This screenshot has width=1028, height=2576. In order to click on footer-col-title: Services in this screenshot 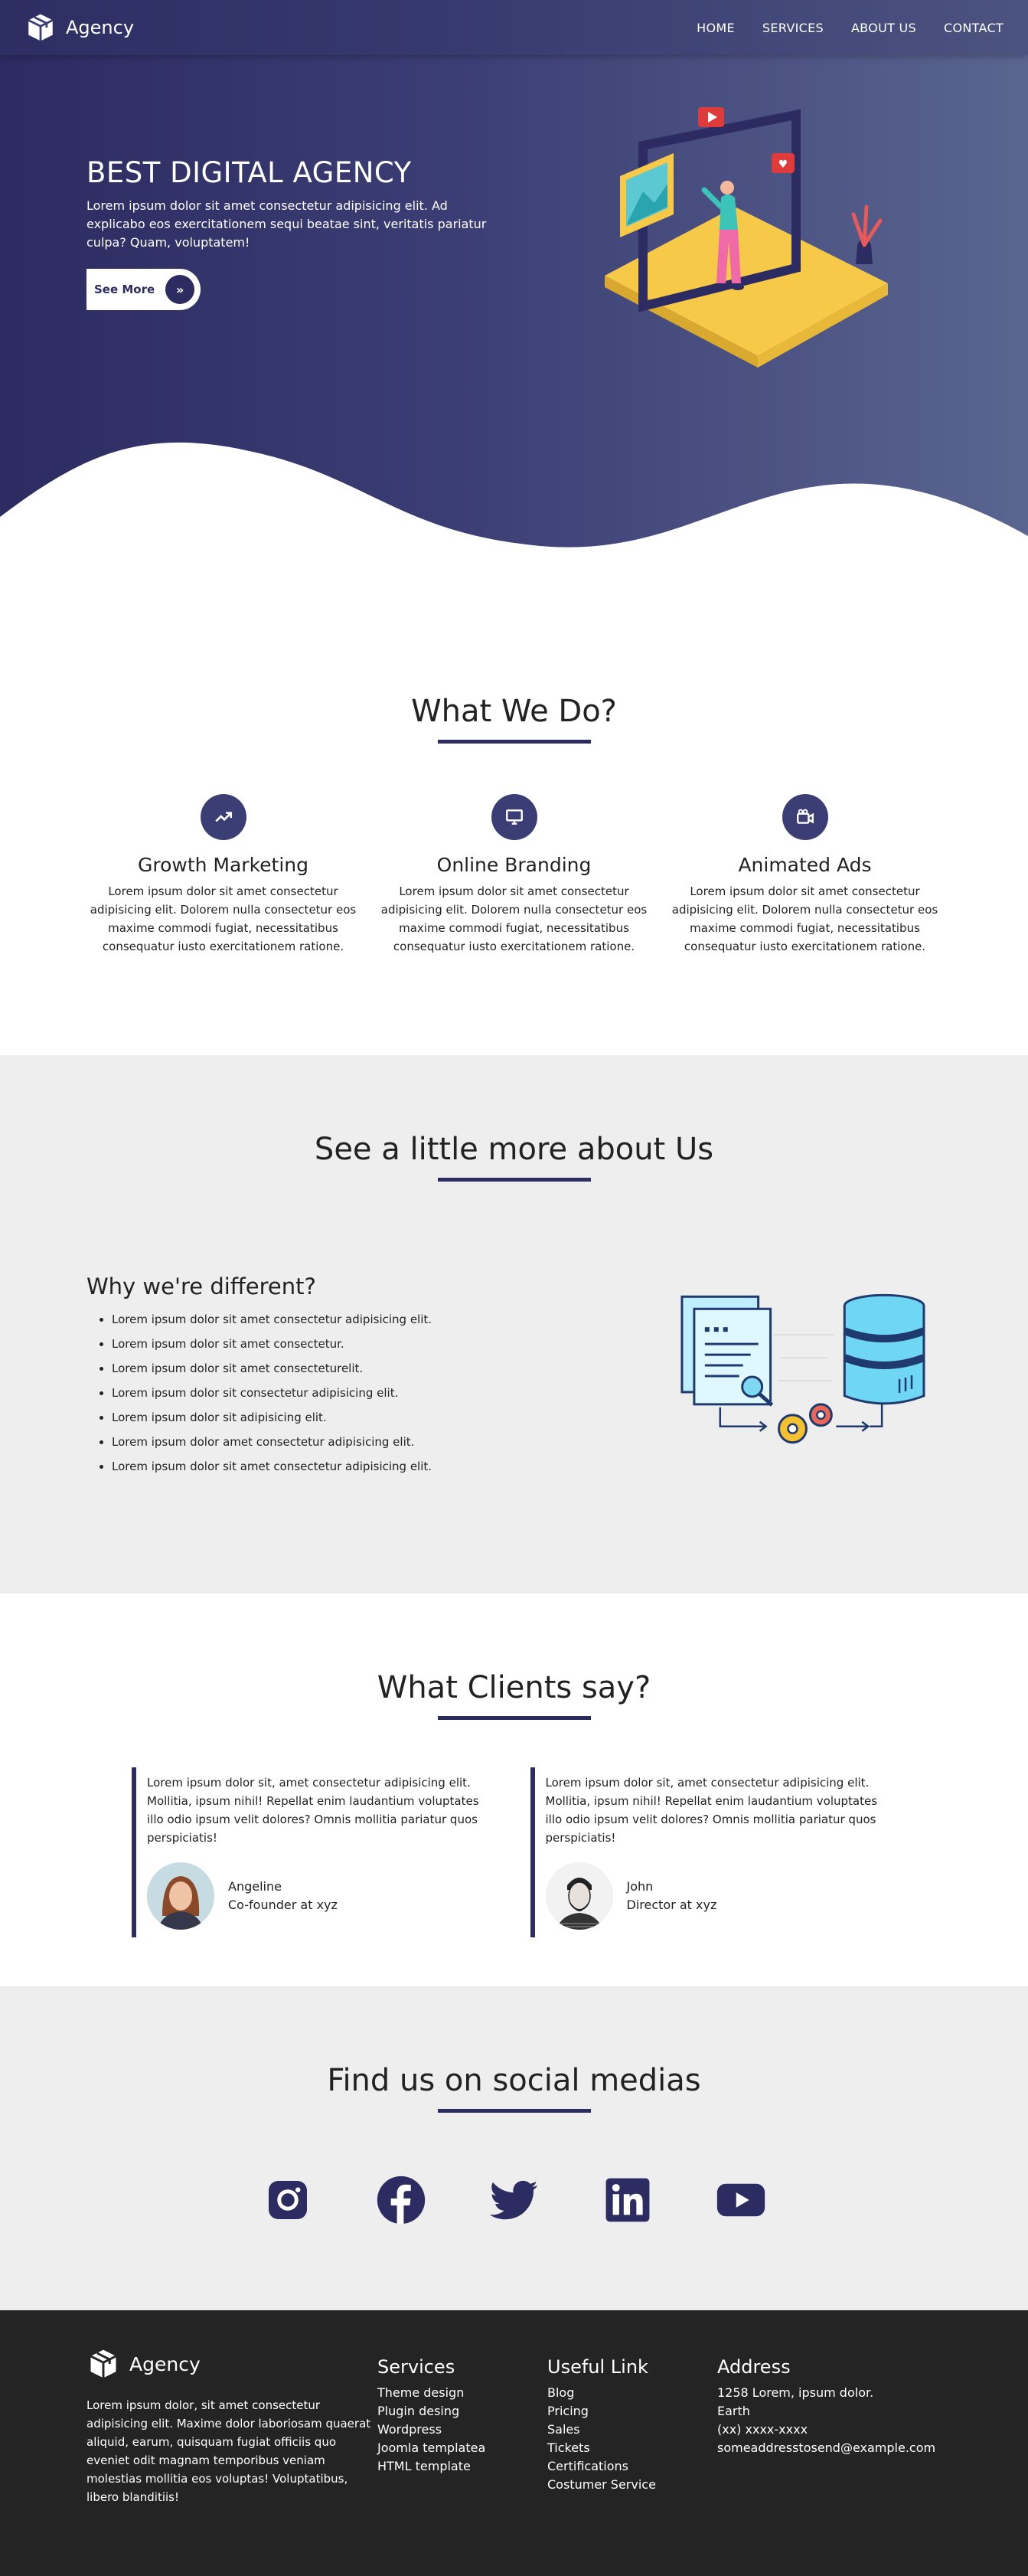, I will do `click(416, 2367)`.